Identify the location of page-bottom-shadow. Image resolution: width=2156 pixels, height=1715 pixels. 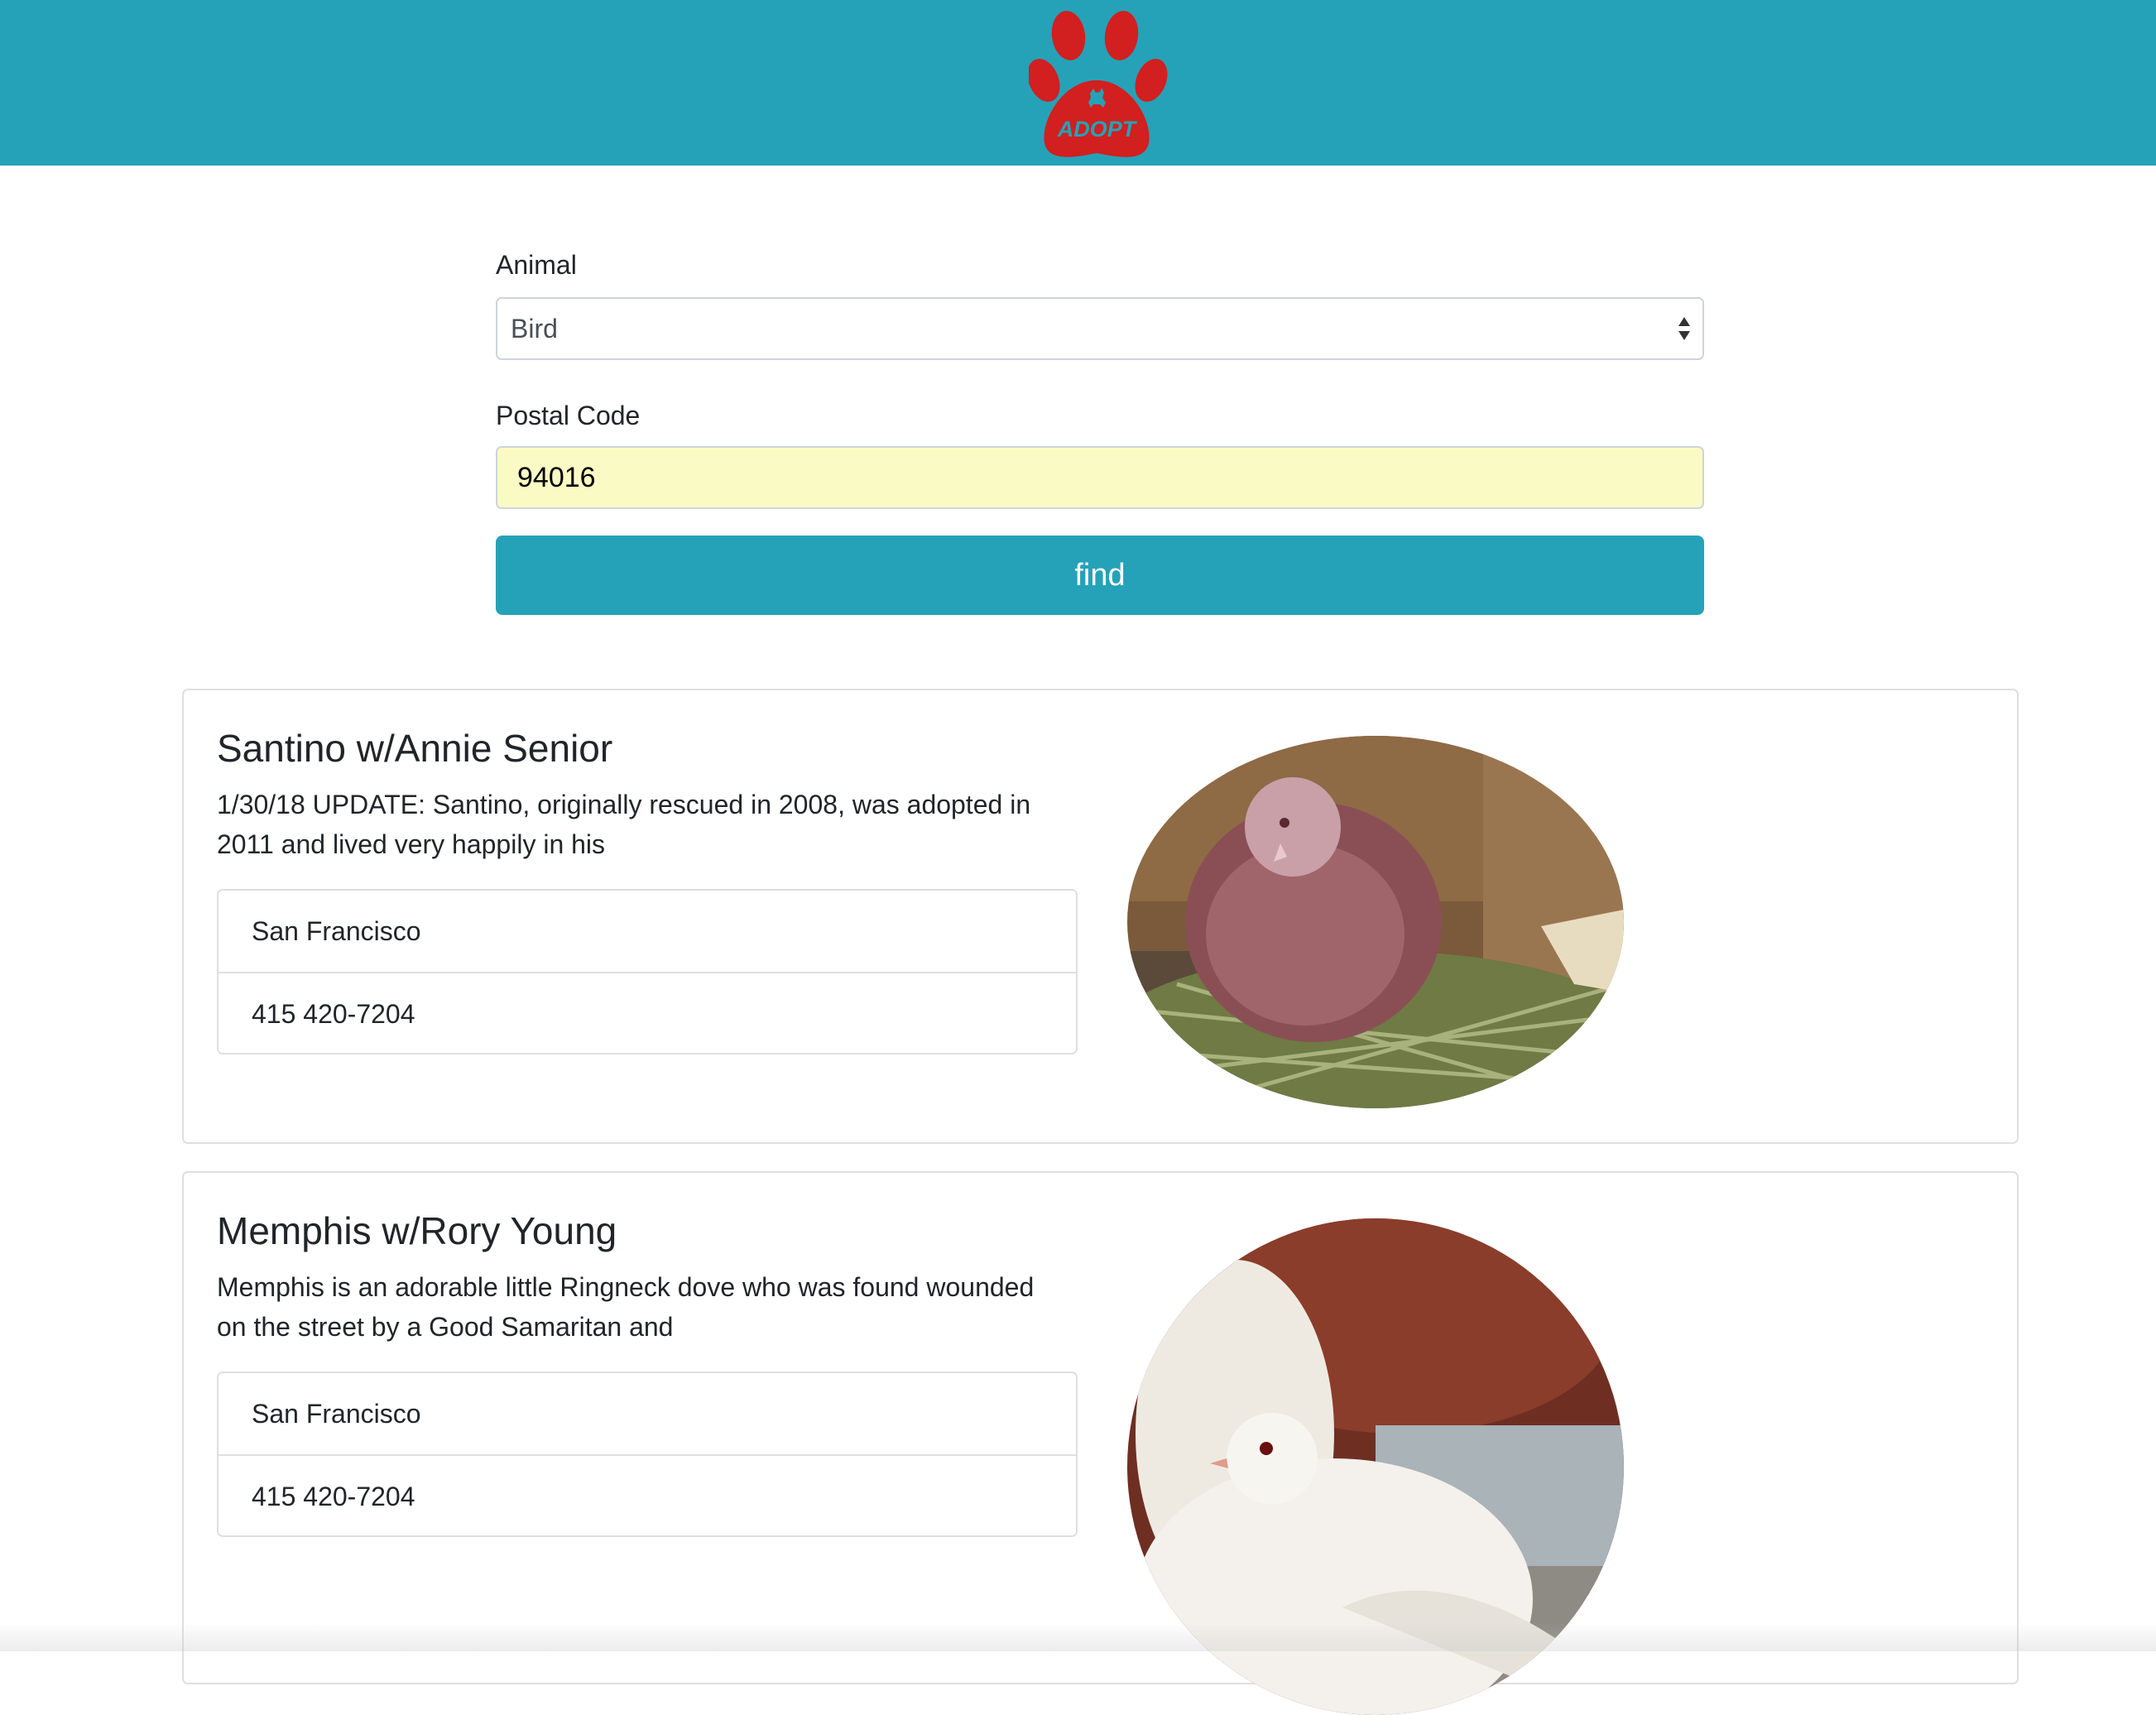
(1078, 1637).